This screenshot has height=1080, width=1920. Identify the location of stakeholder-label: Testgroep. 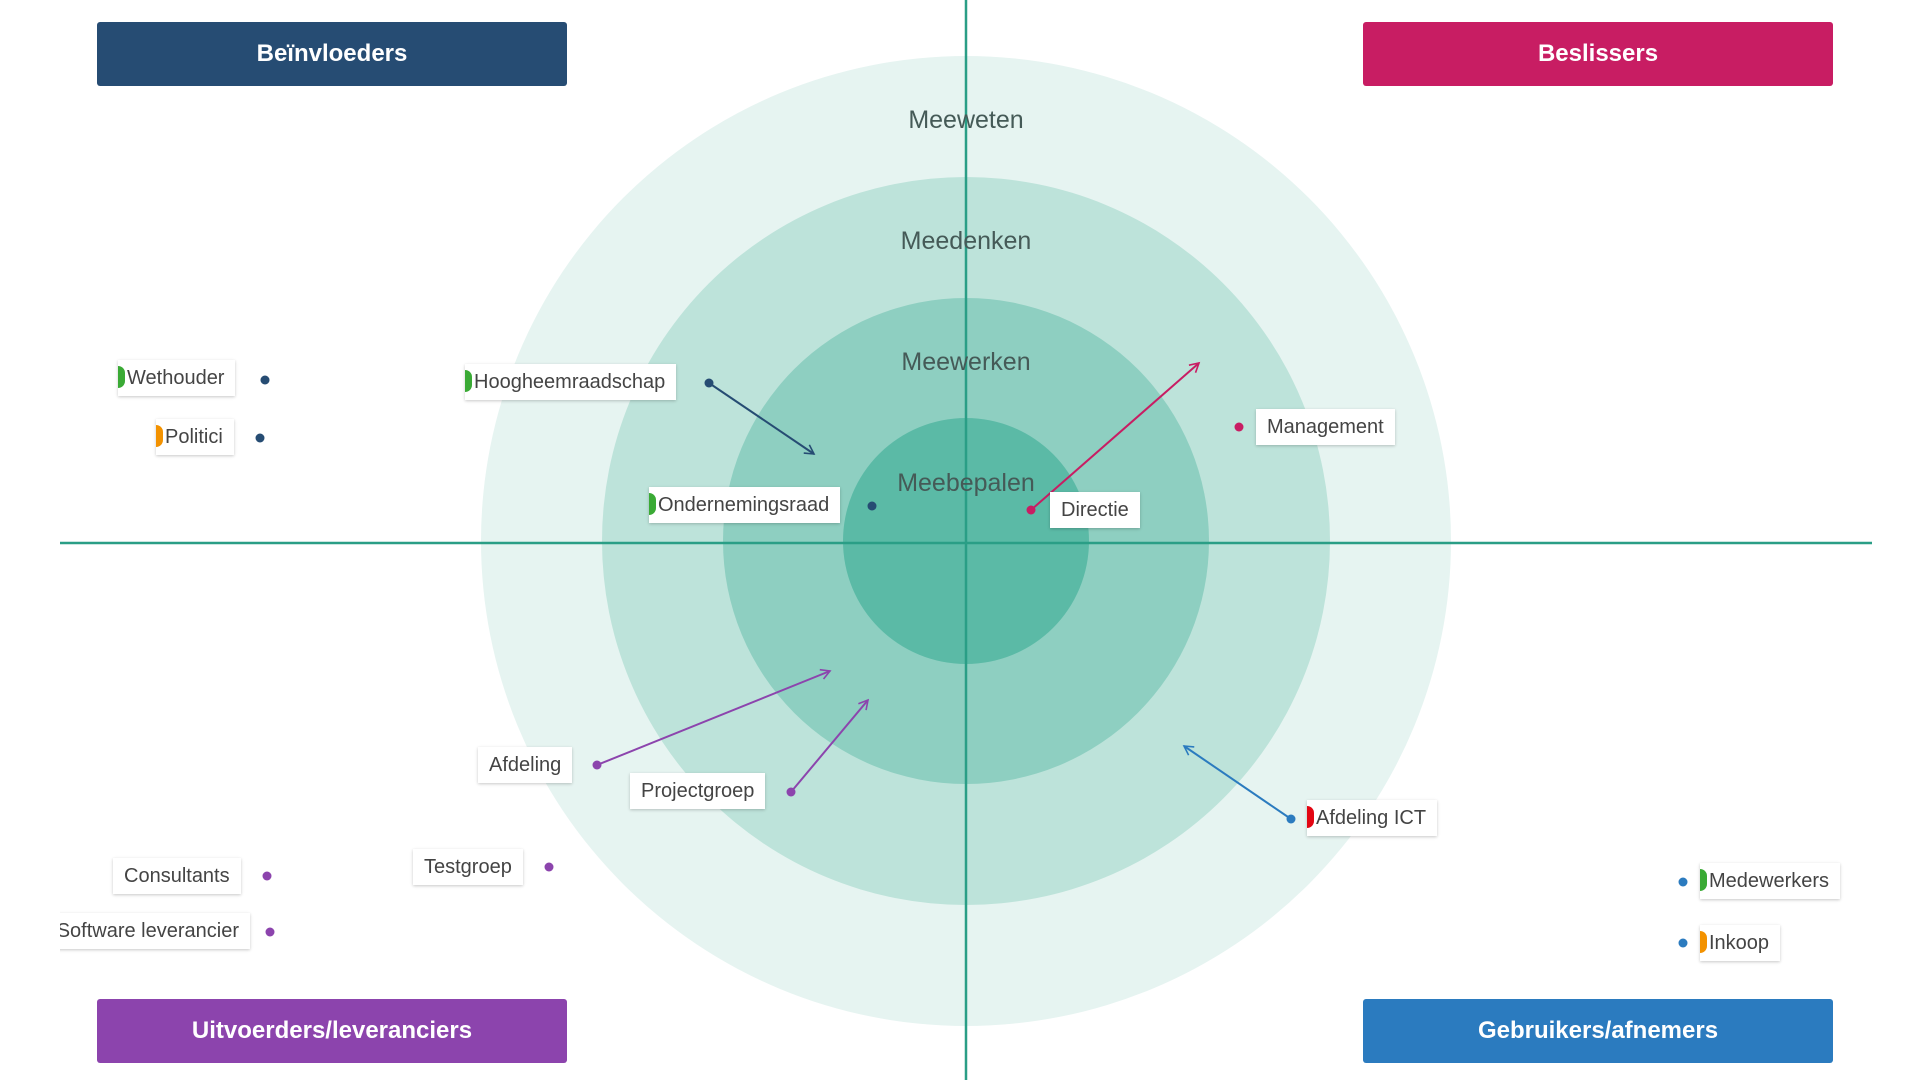
(468, 867).